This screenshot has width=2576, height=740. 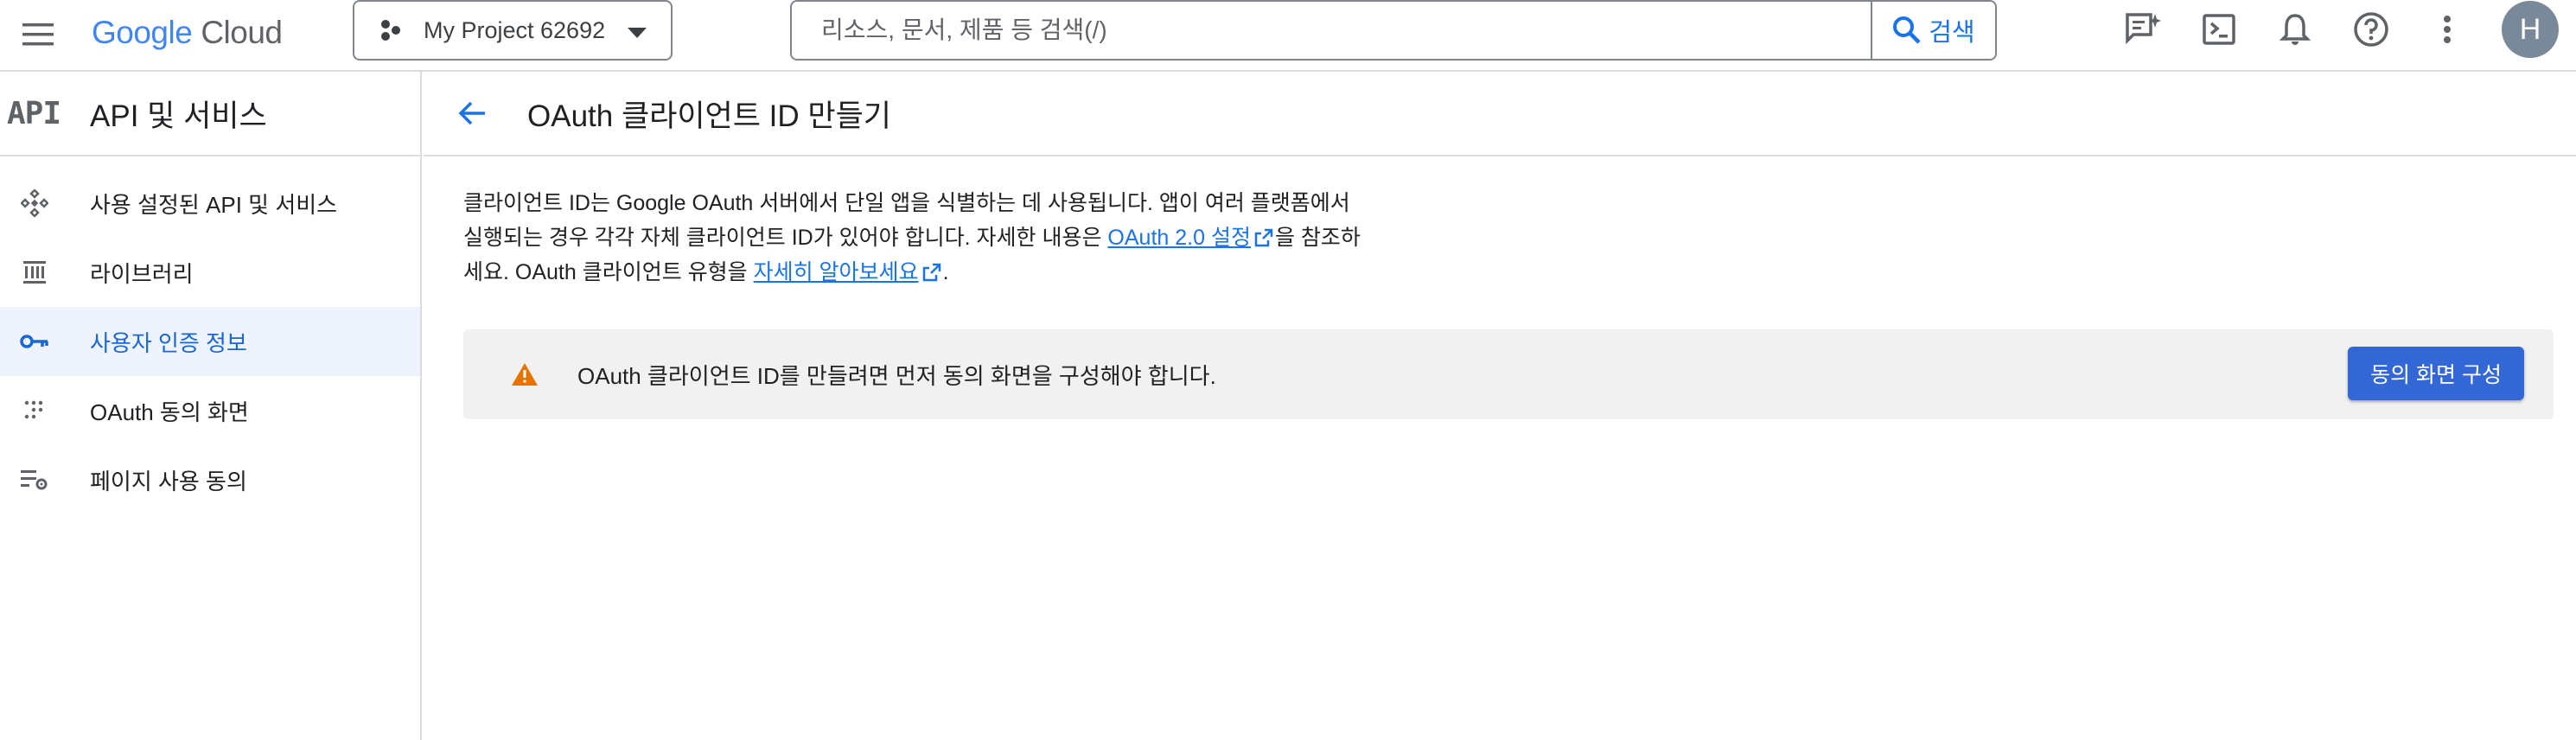 I want to click on api-badge-icon: API, so click(x=34, y=113).